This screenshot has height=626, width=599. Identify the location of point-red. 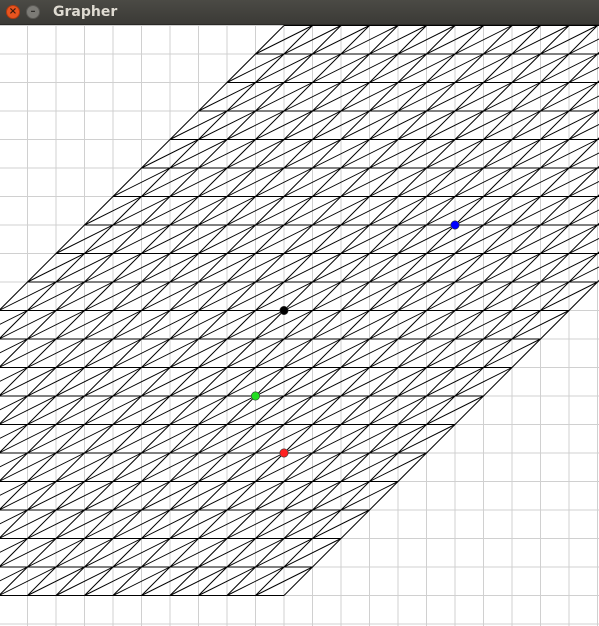
(284, 453).